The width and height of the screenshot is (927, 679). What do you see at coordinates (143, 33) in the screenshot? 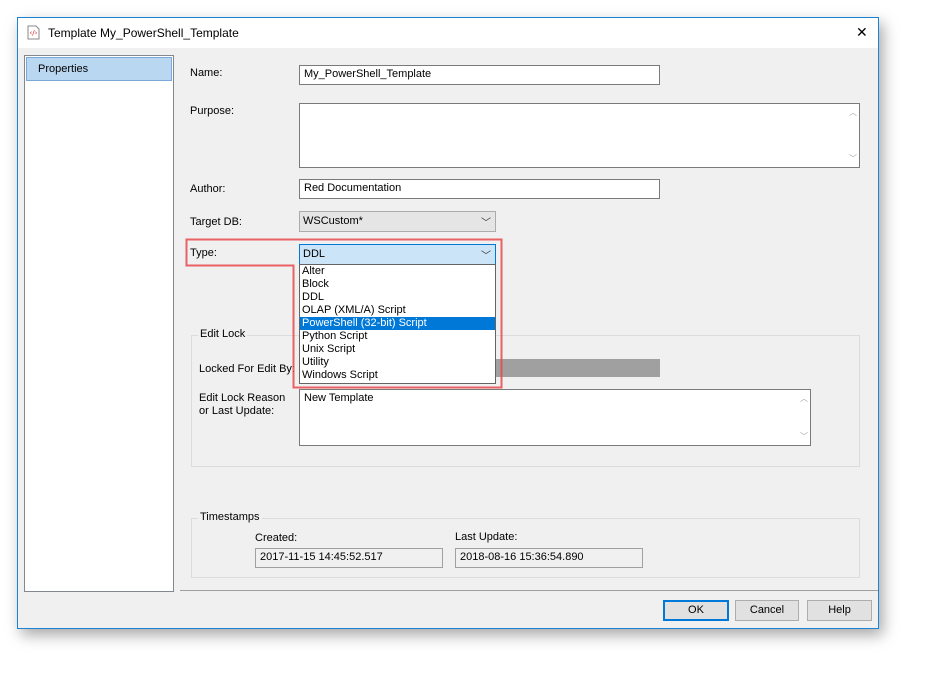
I see `window-title: Template My_PowerShell_Template` at bounding box center [143, 33].